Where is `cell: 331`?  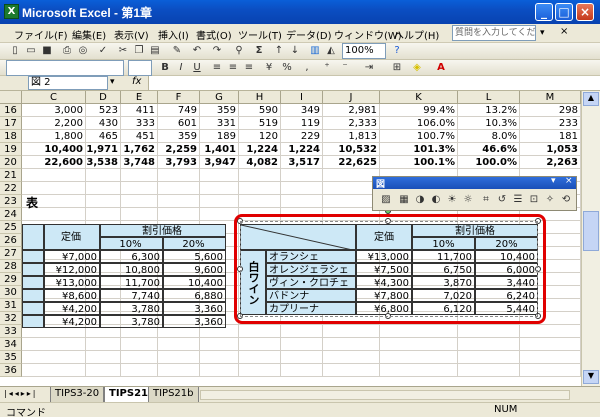
cell: 331 is located at coordinates (219, 123).